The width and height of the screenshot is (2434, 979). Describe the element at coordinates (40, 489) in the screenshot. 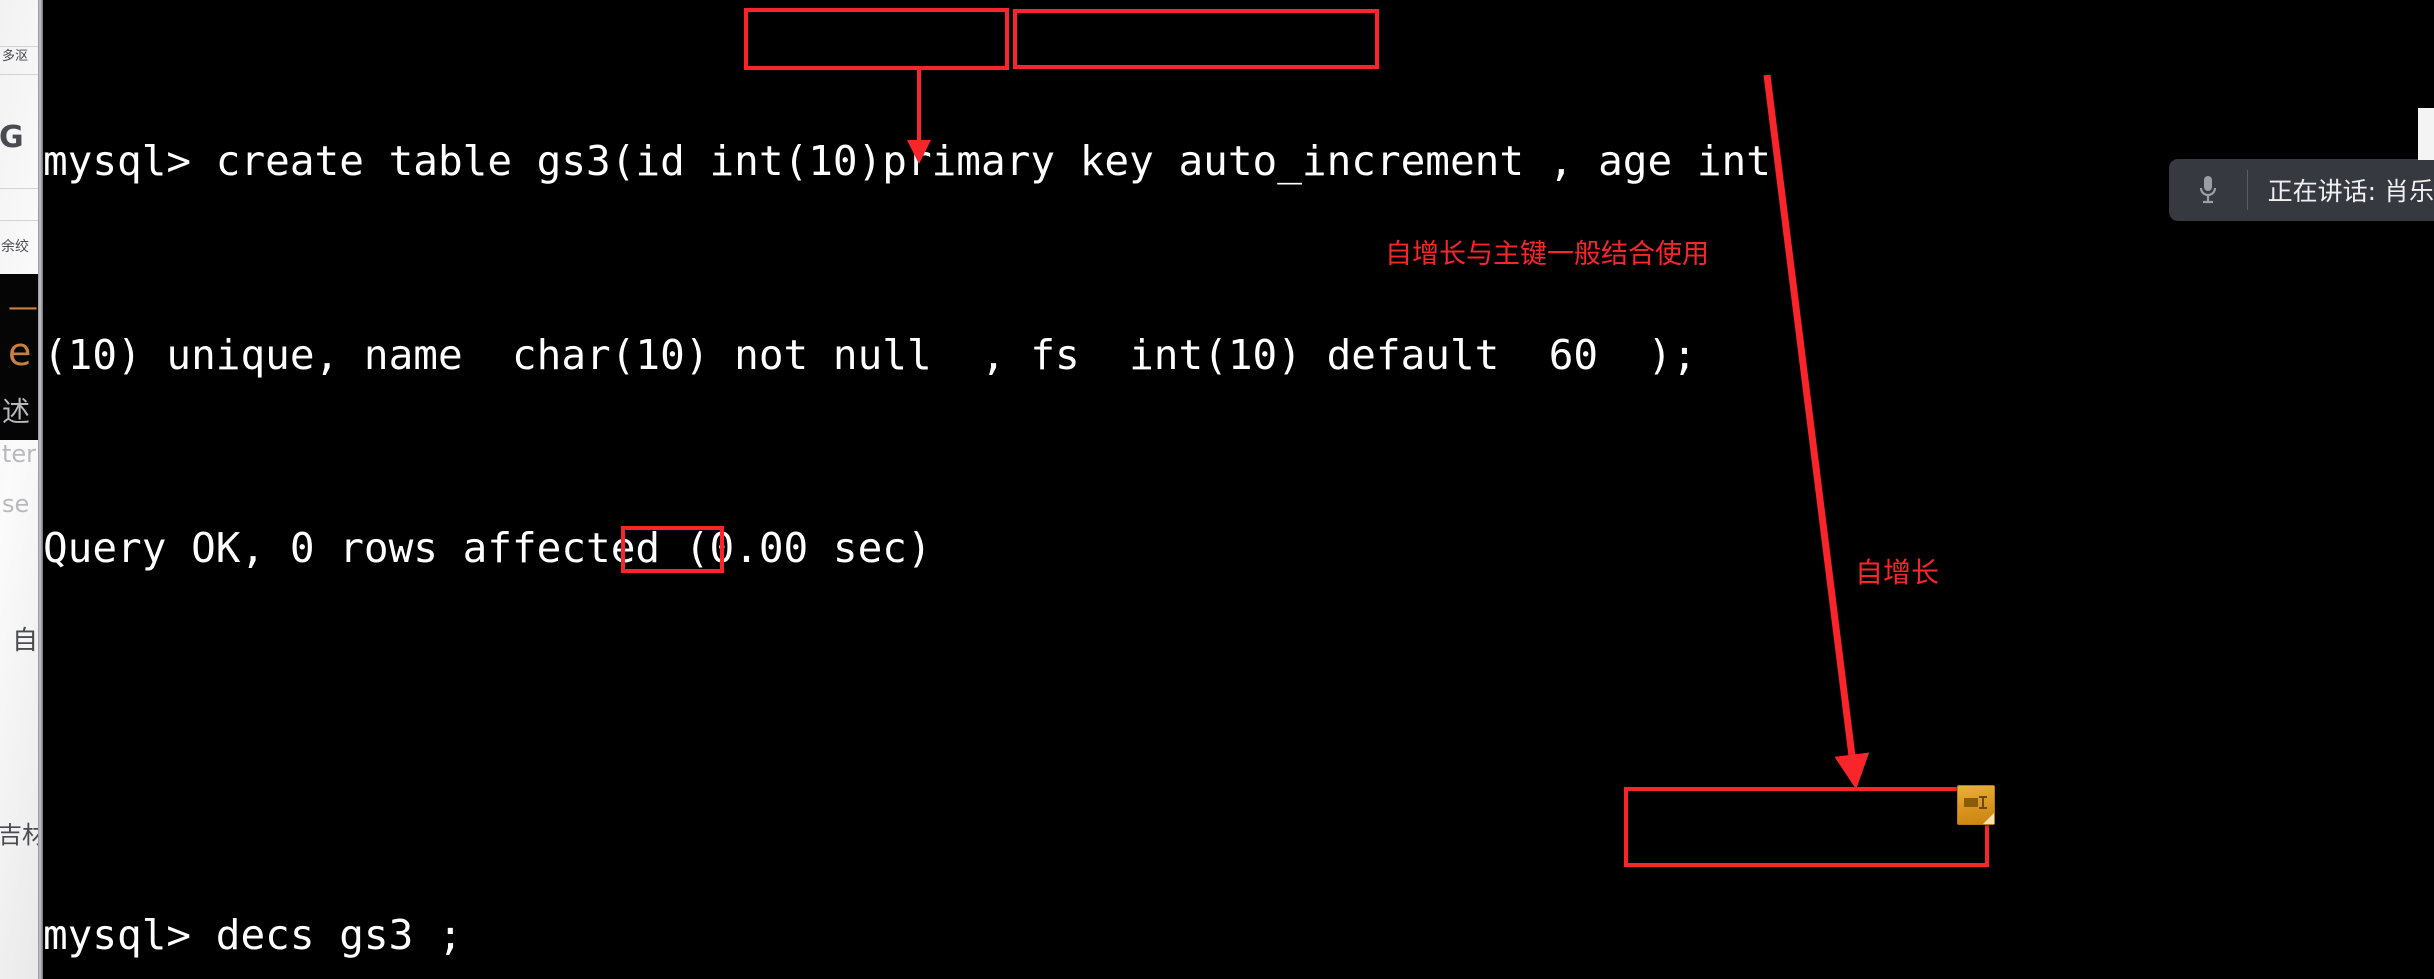

I see `window-edge-divider` at that location.